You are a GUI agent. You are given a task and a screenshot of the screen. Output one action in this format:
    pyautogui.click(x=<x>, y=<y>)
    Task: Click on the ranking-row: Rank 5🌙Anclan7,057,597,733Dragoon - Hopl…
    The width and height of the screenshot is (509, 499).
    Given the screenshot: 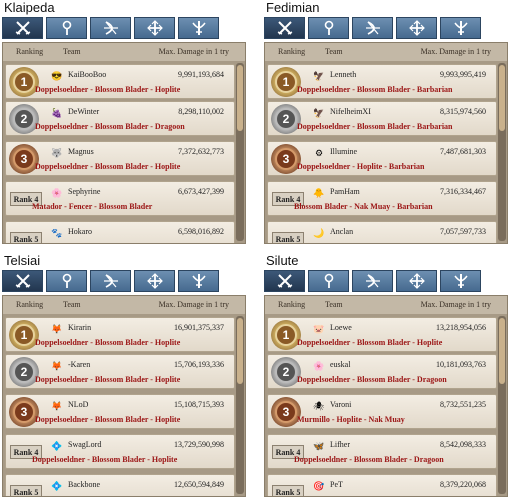 What is the action you would take?
    pyautogui.click(x=382, y=232)
    